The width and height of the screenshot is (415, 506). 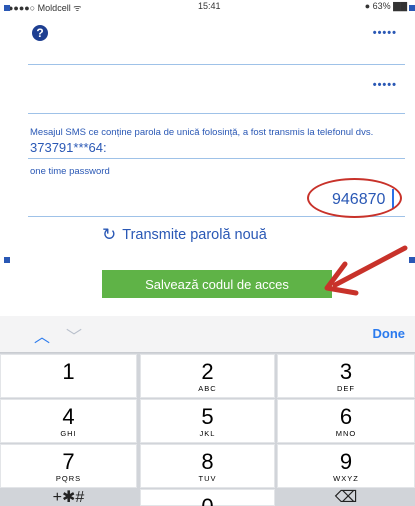 What do you see at coordinates (68, 433) in the screenshot?
I see `key-letters: GHI` at bounding box center [68, 433].